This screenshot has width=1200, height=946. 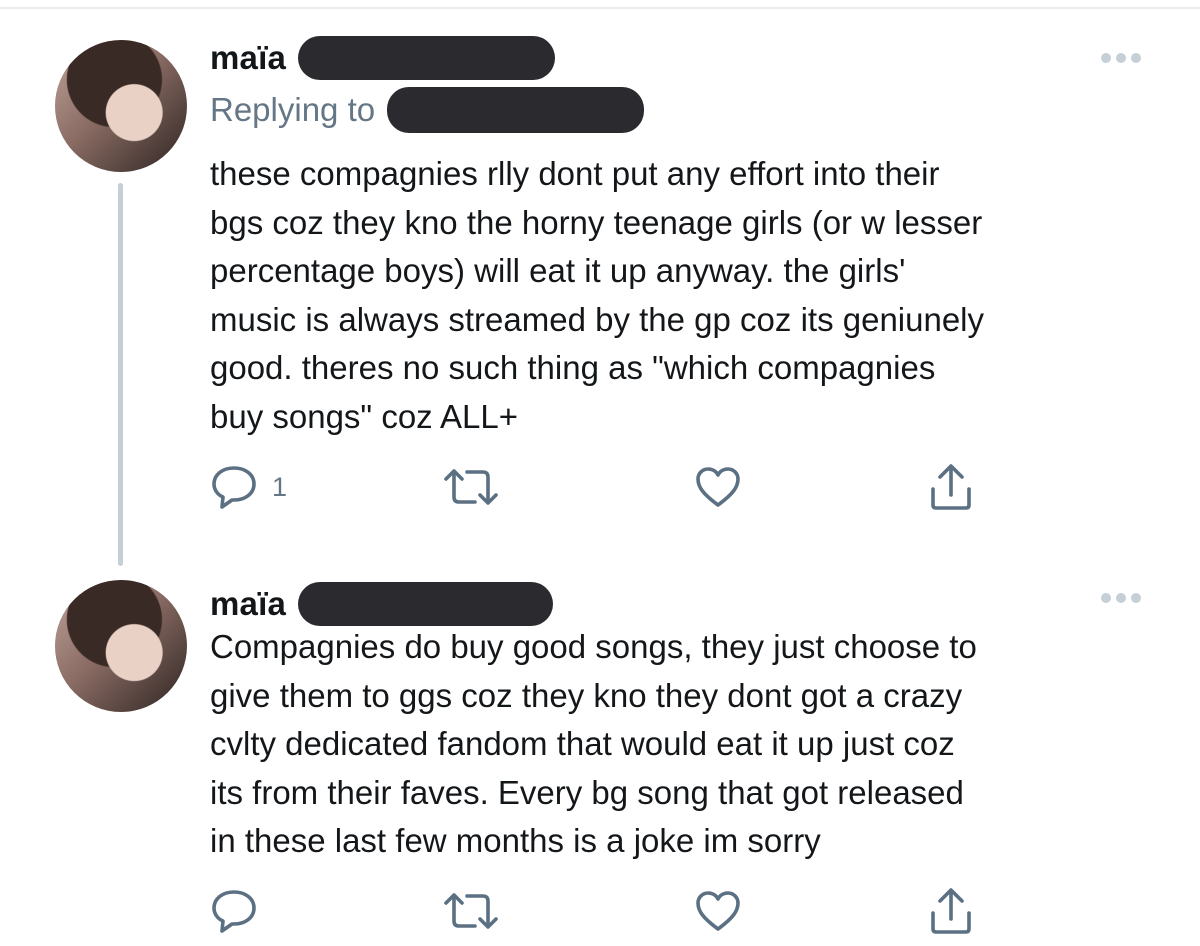 What do you see at coordinates (516, 110) in the screenshot?
I see `redacted-reply-target` at bounding box center [516, 110].